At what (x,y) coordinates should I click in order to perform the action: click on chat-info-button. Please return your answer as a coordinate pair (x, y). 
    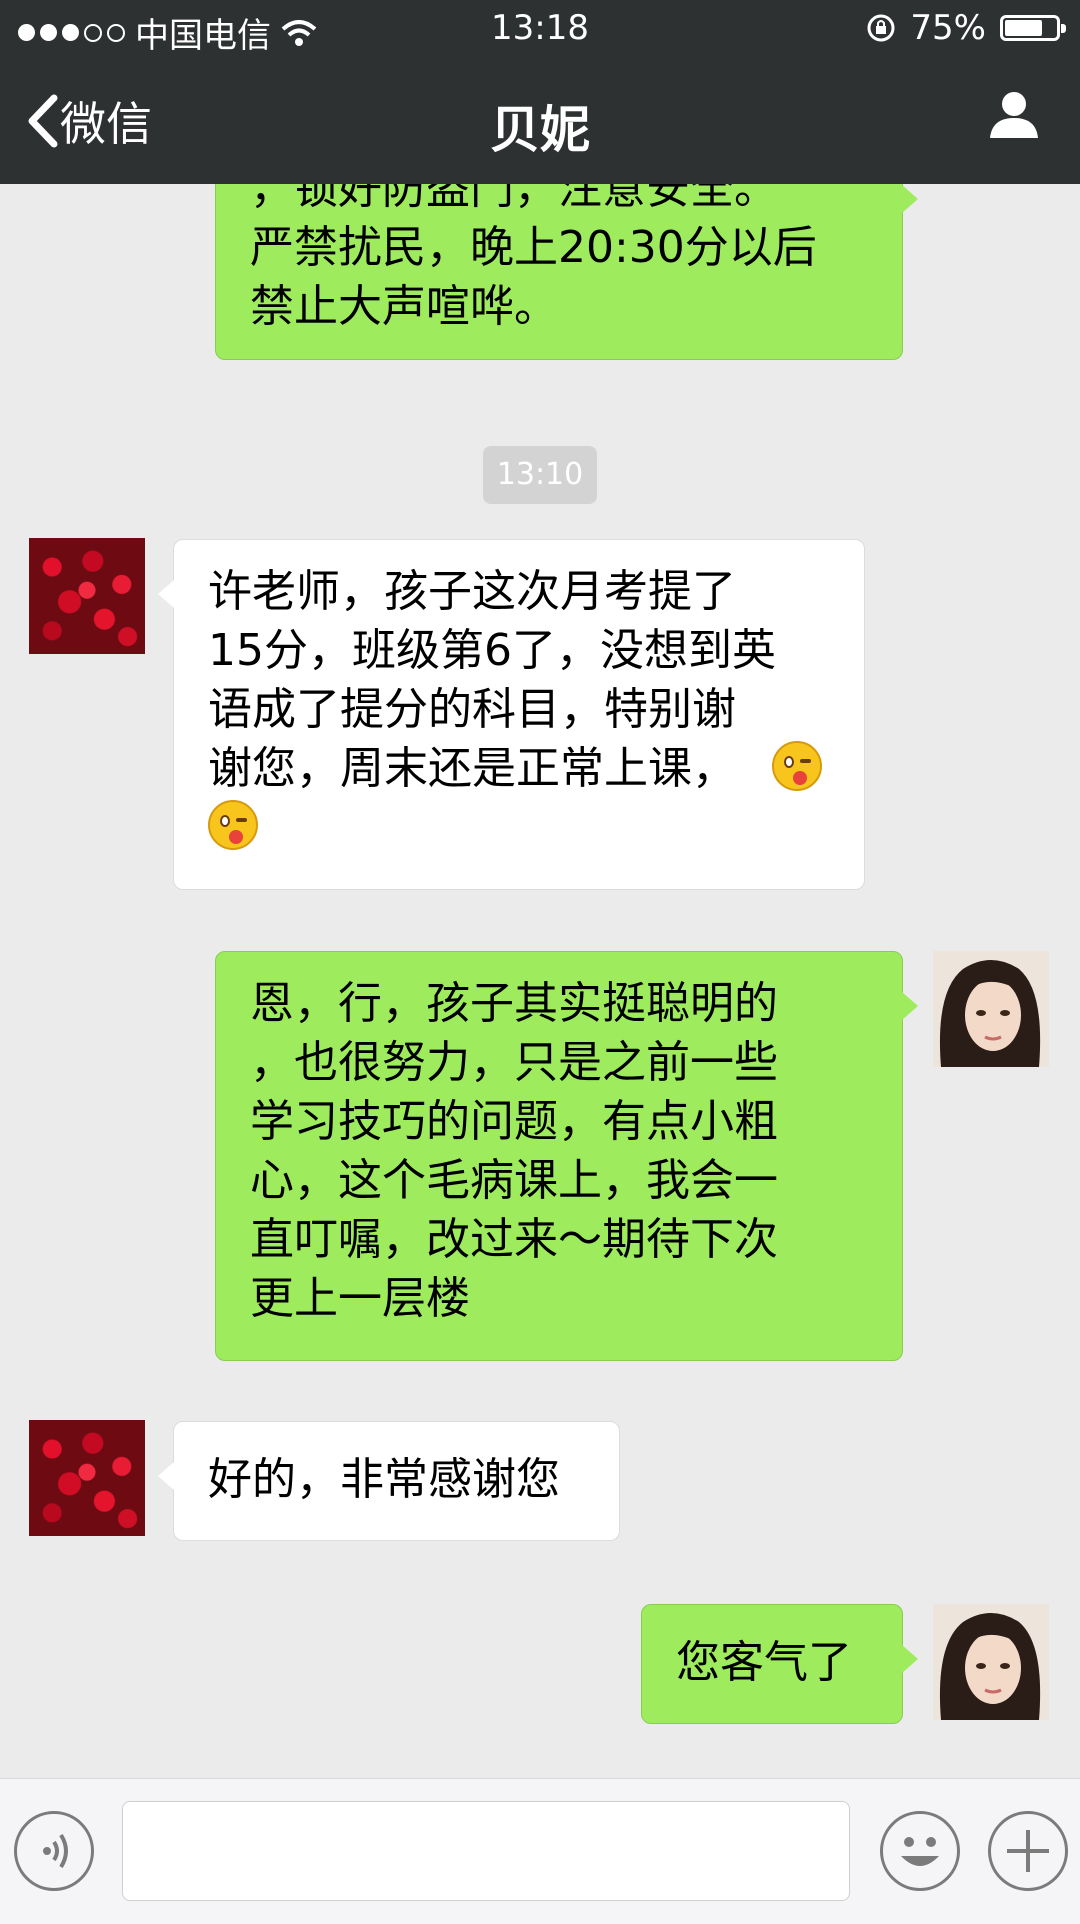
    Looking at the image, I should click on (1014, 116).